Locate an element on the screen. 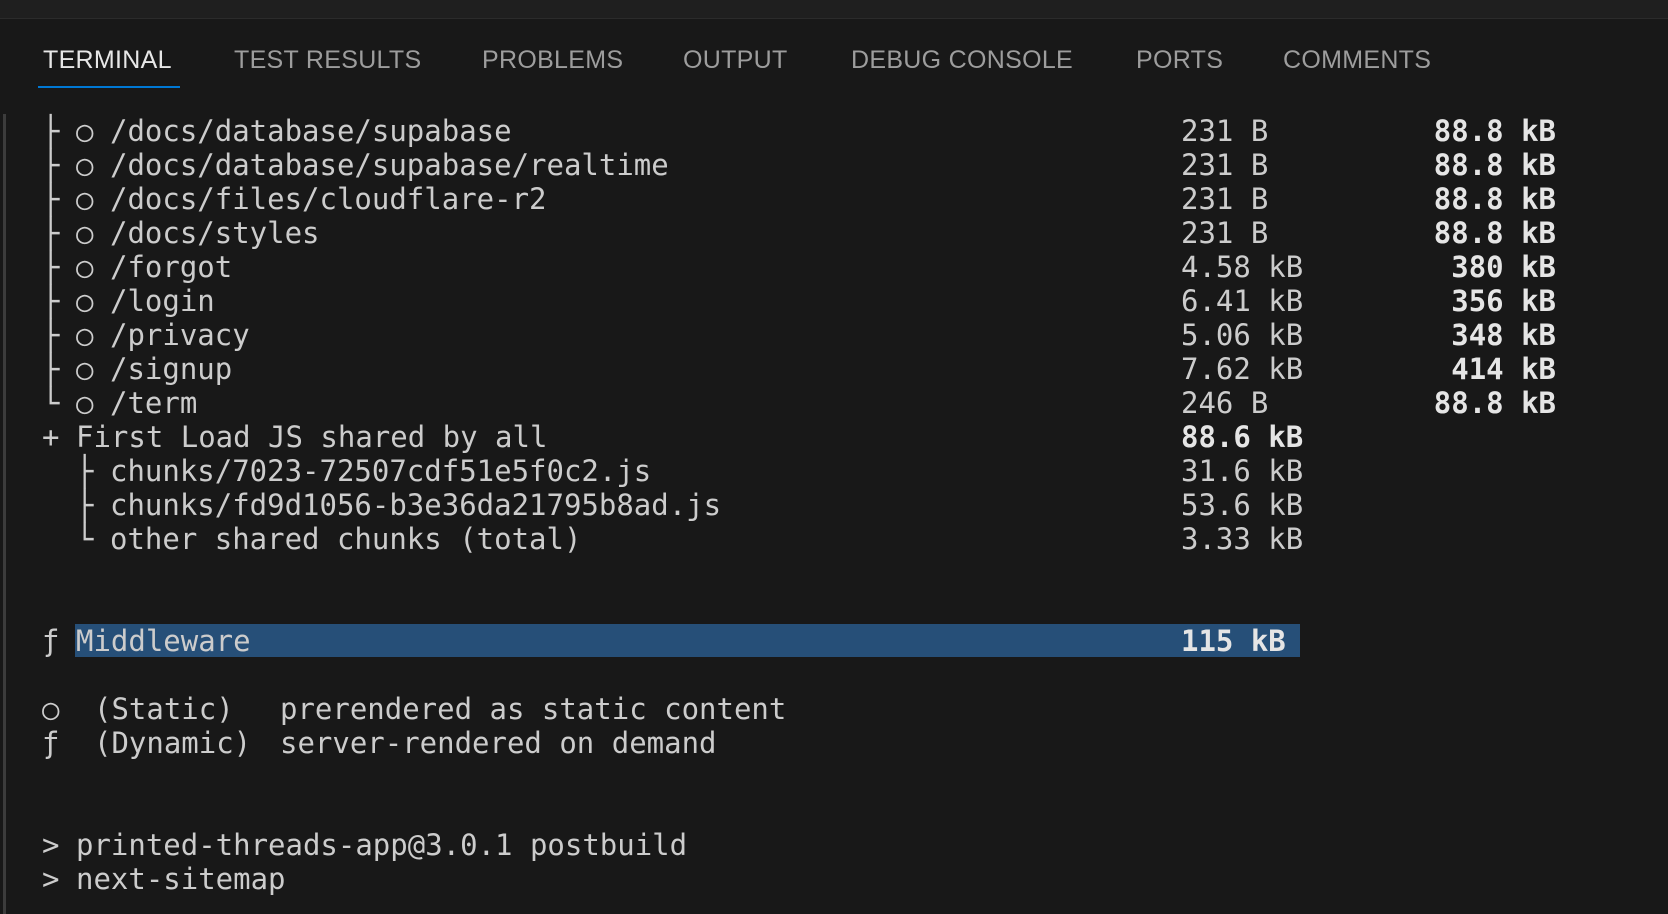  route-path: /docs/database/supabase/realtime is located at coordinates (389, 165).